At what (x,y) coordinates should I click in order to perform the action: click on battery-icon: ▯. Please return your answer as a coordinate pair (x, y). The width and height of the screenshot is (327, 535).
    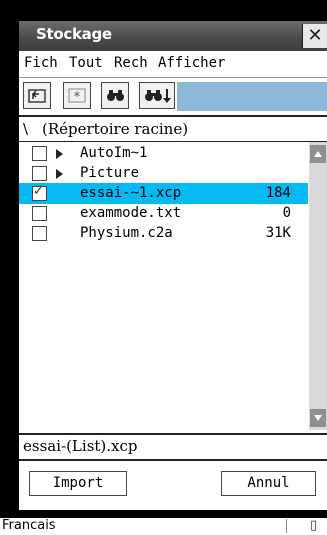
    Looking at the image, I should click on (314, 525).